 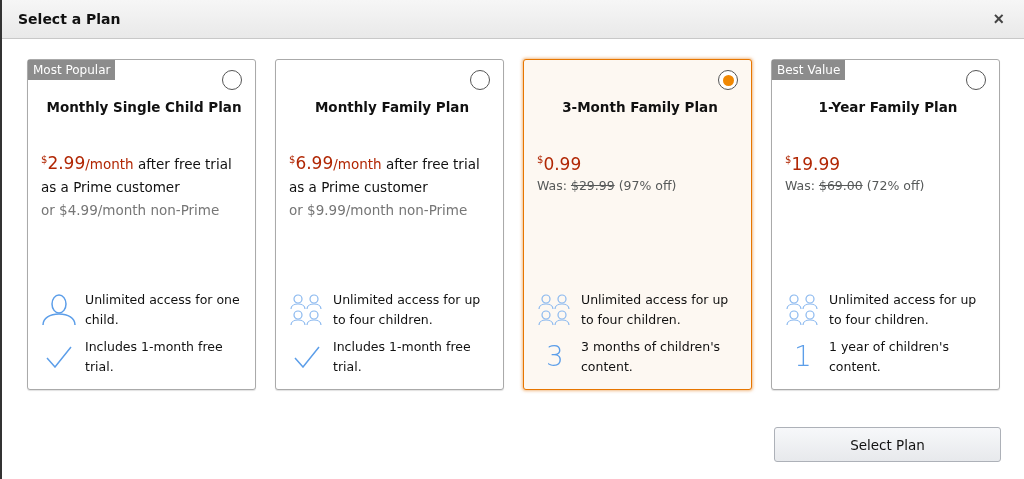 I want to click on plan-title: 3-Month Family Plan, so click(x=640, y=107).